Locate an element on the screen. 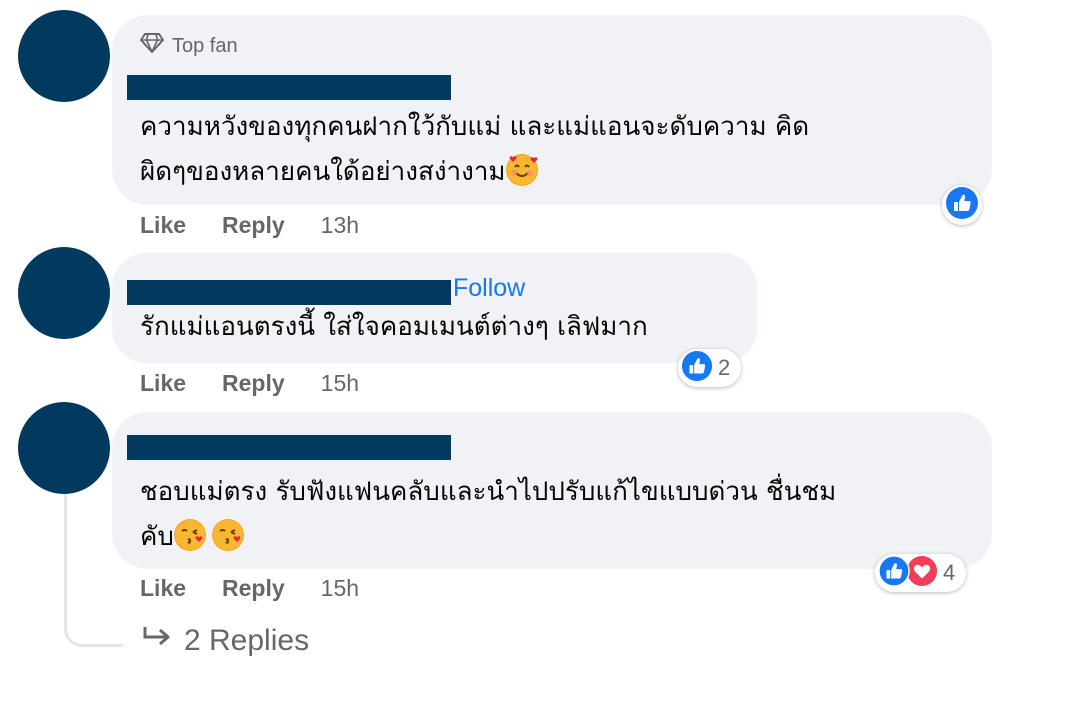  view-replies-label: 2 Replies is located at coordinates (246, 641).